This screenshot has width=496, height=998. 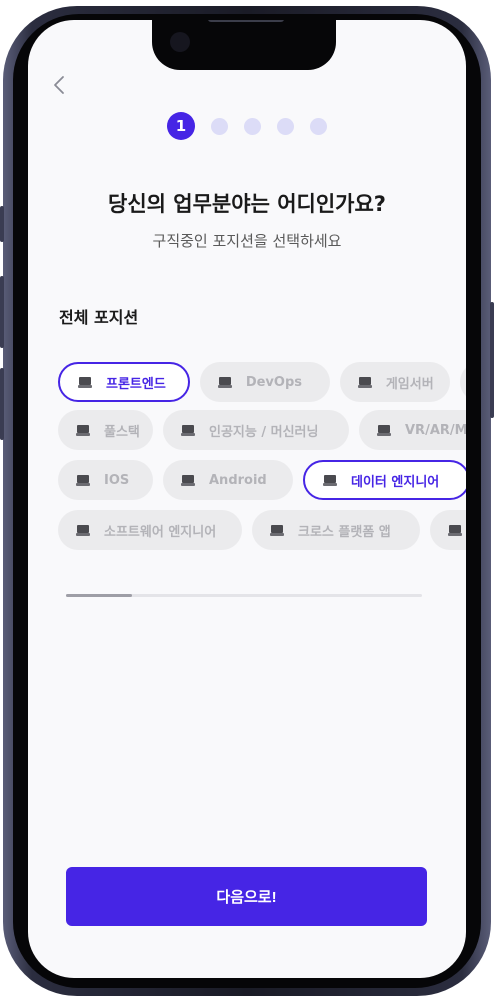 What do you see at coordinates (273, 382) in the screenshot?
I see `chip-label: DevOps` at bounding box center [273, 382].